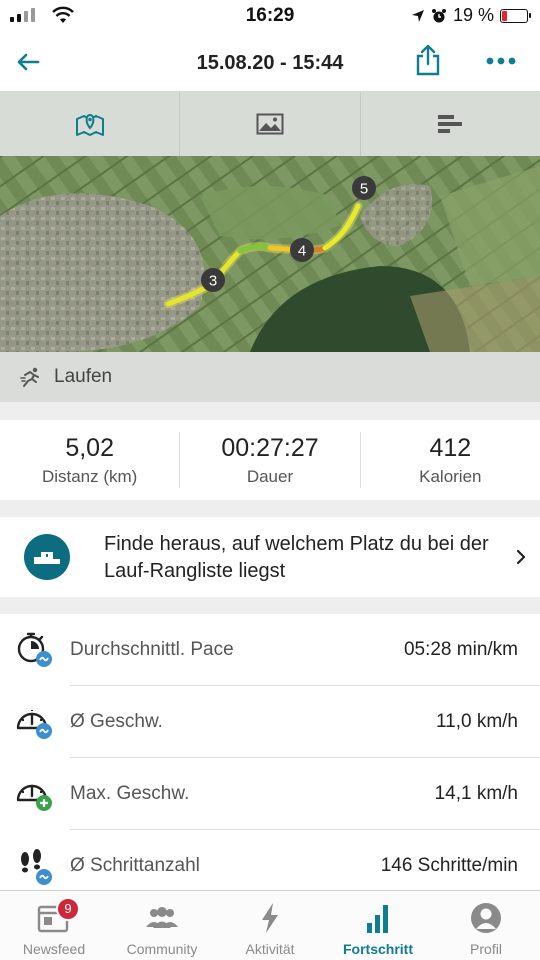 Image resolution: width=540 pixels, height=960 pixels. I want to click on stat-value: 412, so click(450, 448).